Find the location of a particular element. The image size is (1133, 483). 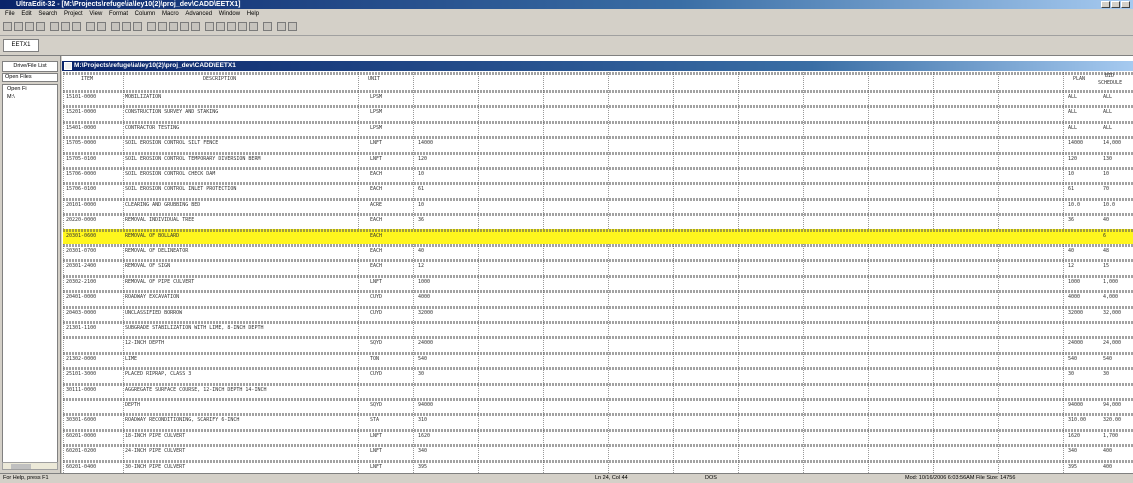

file-tab-eetx1: EETX1 is located at coordinates (21, 45).